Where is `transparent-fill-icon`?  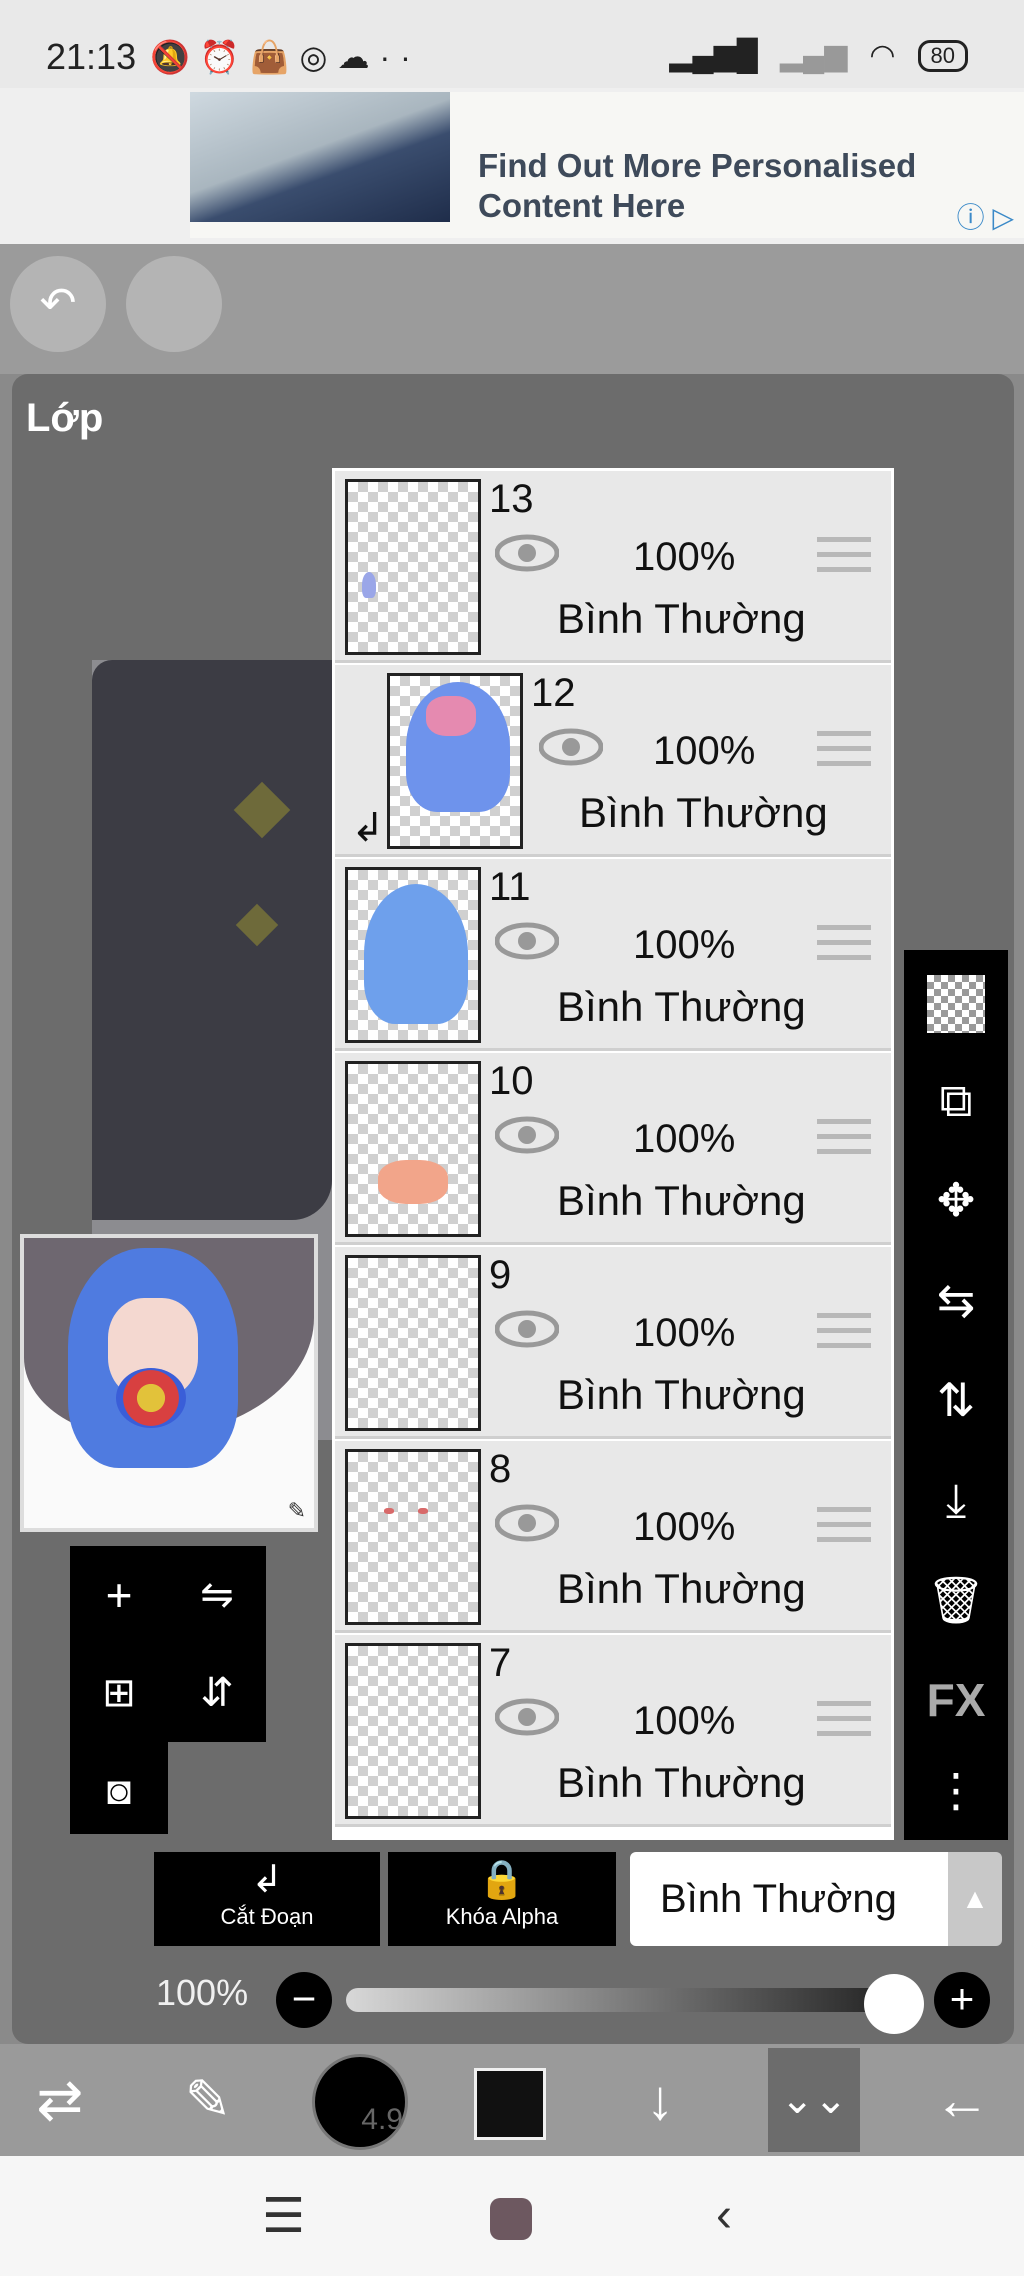 transparent-fill-icon is located at coordinates (956, 1000).